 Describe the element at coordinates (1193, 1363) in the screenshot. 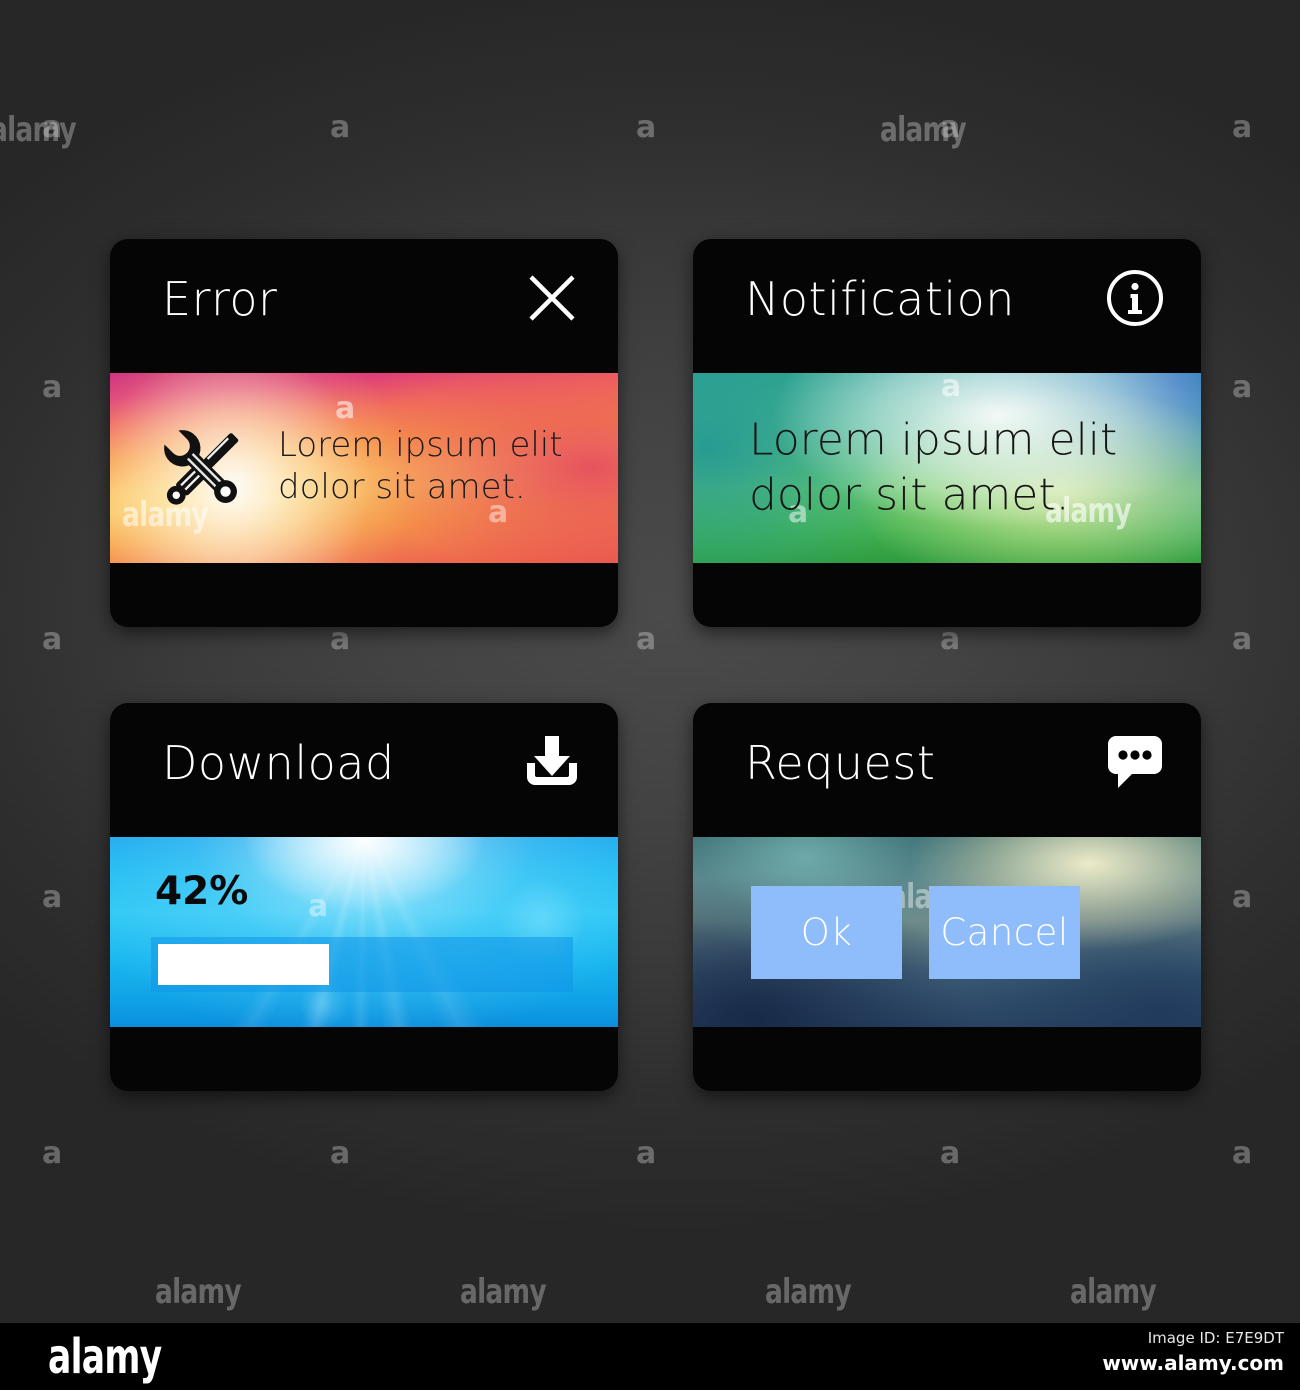

I see `website-url: www.alamy.com` at that location.